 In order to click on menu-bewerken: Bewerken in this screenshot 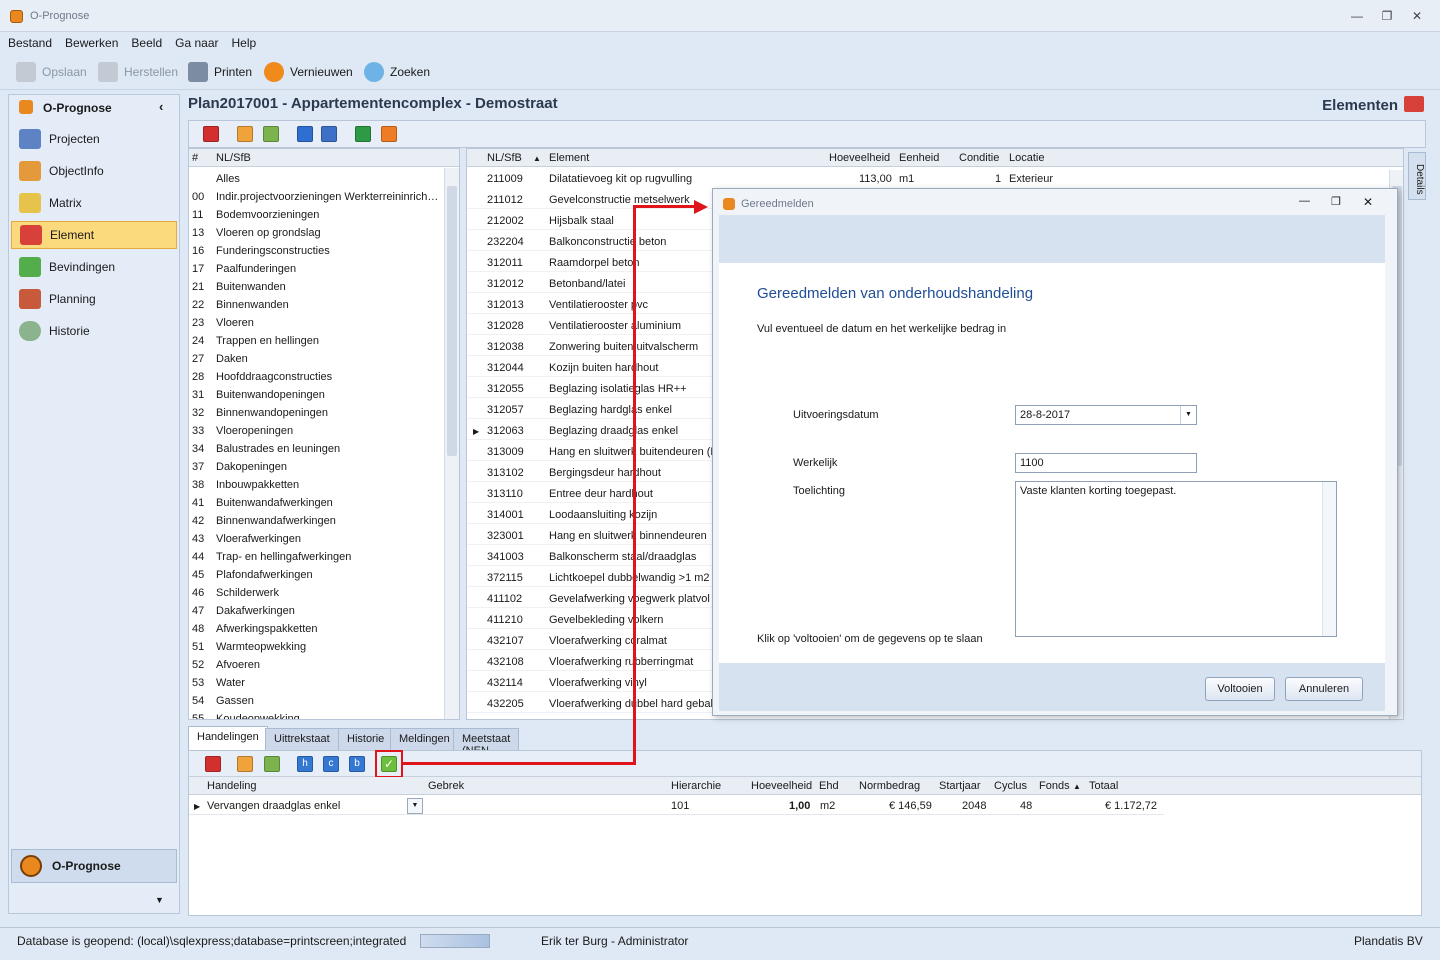, I will do `click(90, 41)`.